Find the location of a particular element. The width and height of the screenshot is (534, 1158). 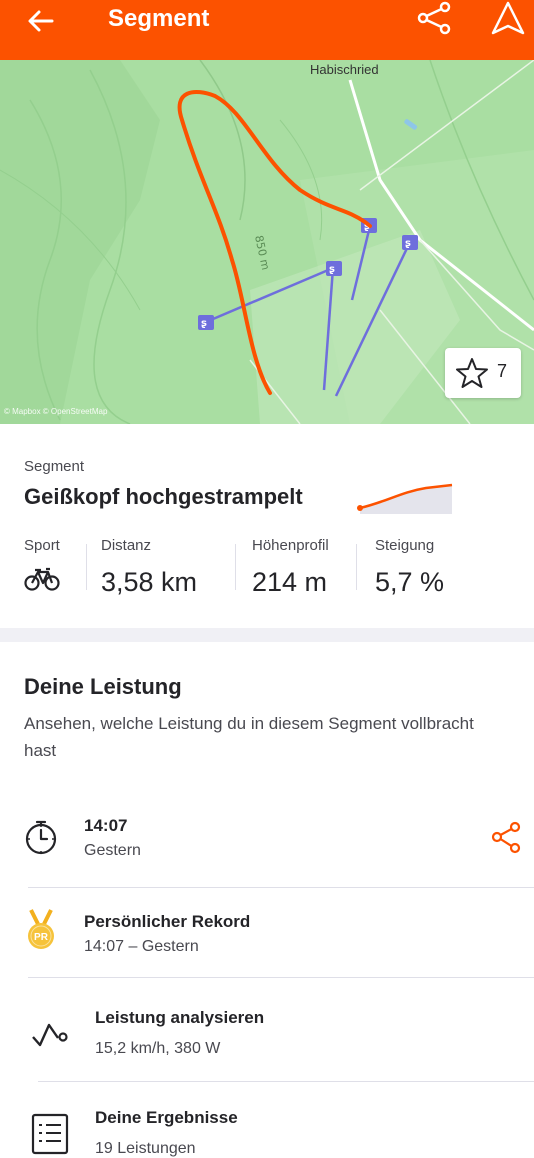

effort-time-row: 14:07 Gestern is located at coordinates (267, 848).